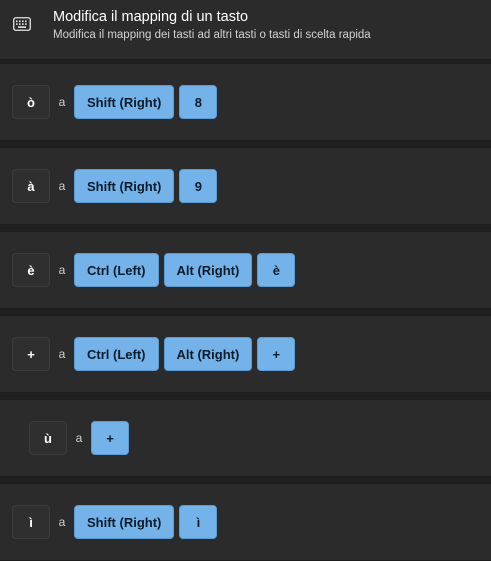 The width and height of the screenshot is (491, 561). Describe the element at coordinates (31, 522) in the screenshot. I see `original-key: ì` at that location.